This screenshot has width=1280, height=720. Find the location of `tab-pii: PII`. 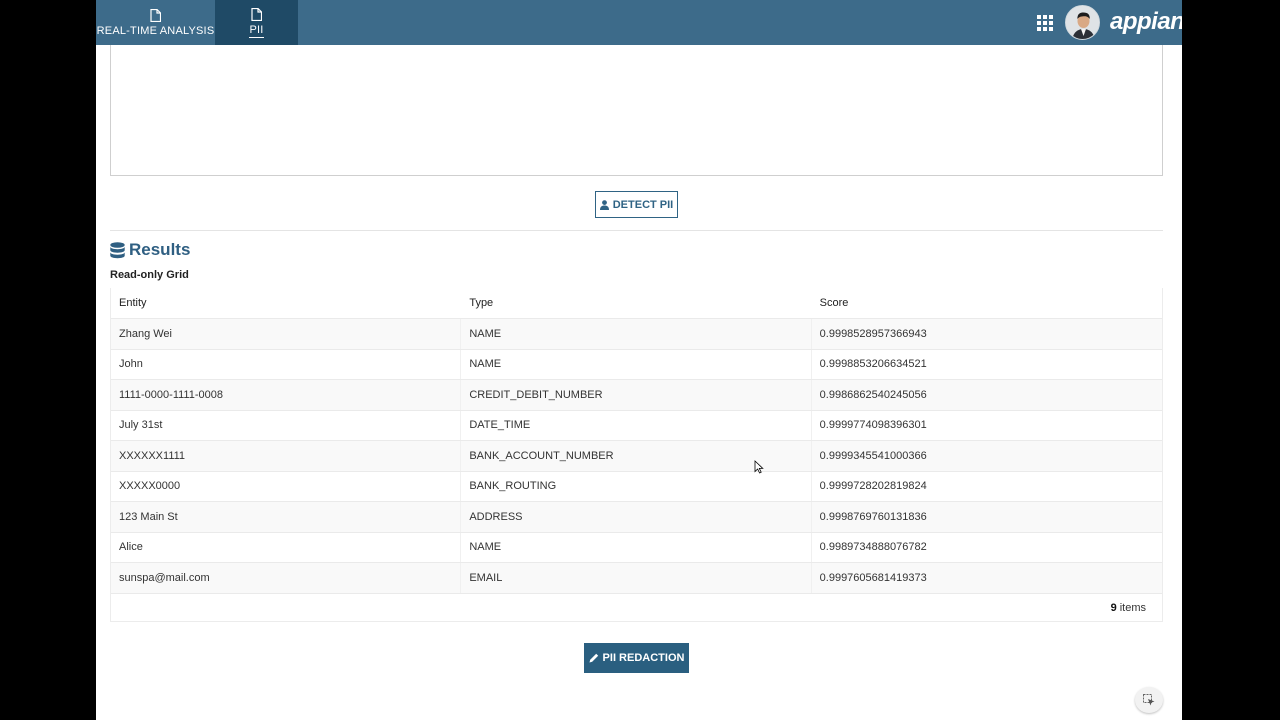

tab-pii: PII is located at coordinates (256, 22).